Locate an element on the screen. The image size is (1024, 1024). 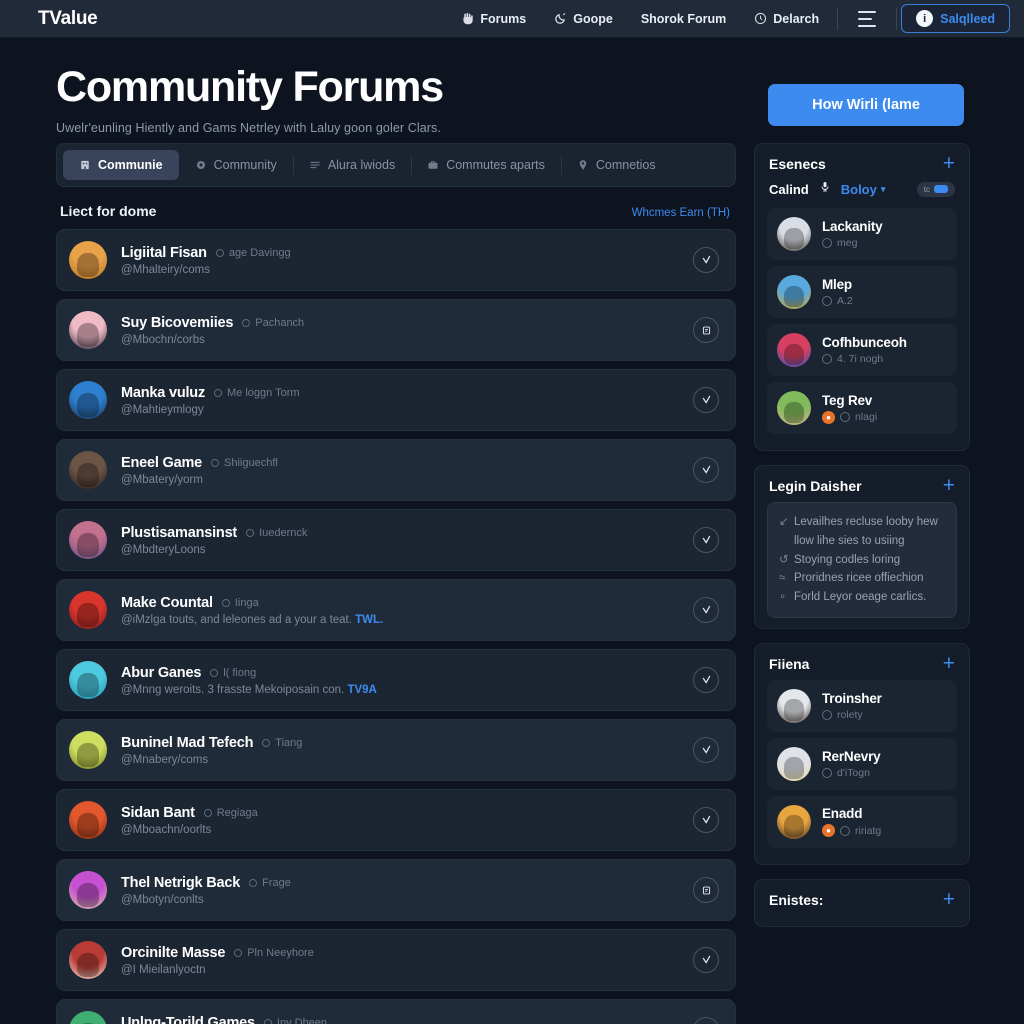
signin-label: Salqlleed is located at coordinates (967, 18).